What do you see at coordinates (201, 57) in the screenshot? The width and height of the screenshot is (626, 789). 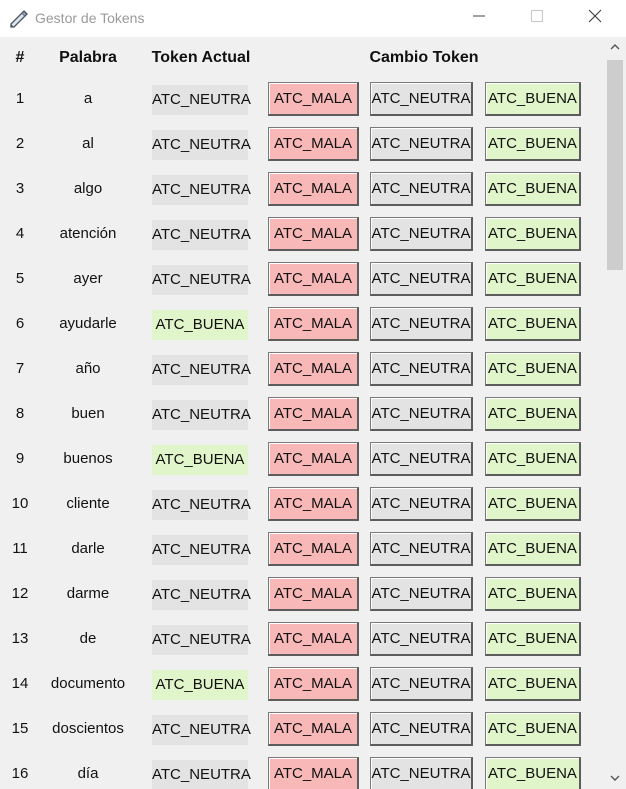 I see `header-current-token: Token Actual` at bounding box center [201, 57].